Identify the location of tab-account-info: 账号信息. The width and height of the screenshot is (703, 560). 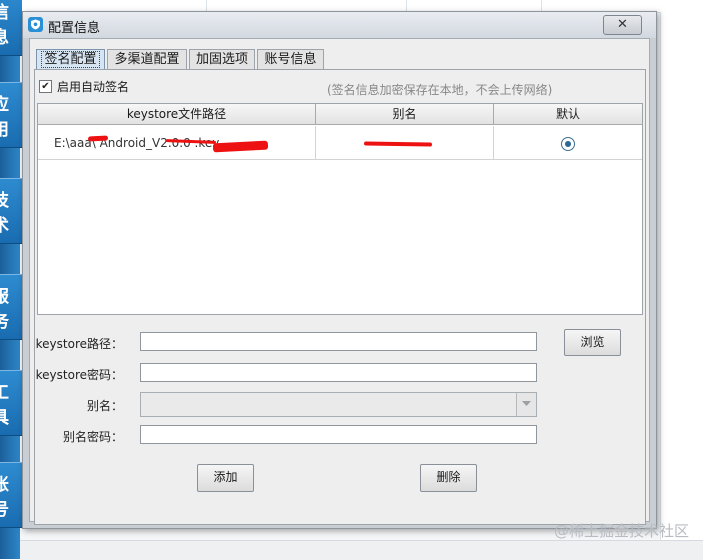
(290, 59).